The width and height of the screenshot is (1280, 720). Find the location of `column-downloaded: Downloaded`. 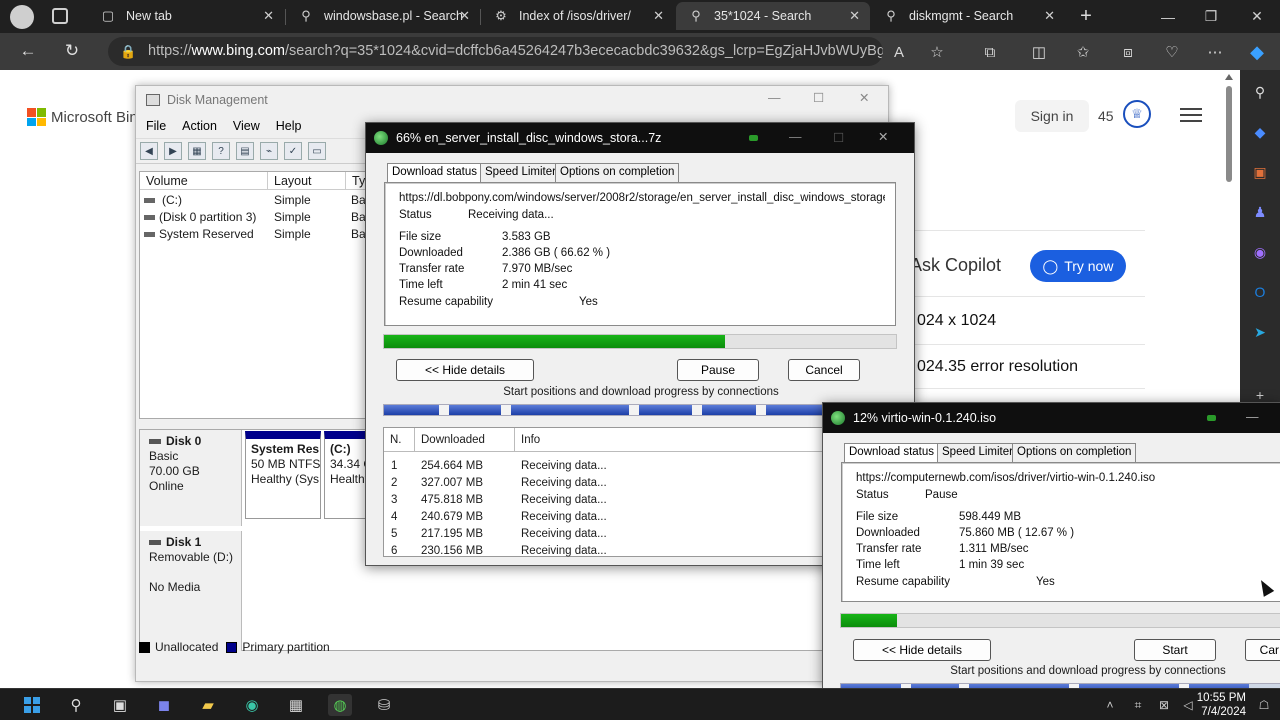

column-downloaded: Downloaded is located at coordinates (465, 440).